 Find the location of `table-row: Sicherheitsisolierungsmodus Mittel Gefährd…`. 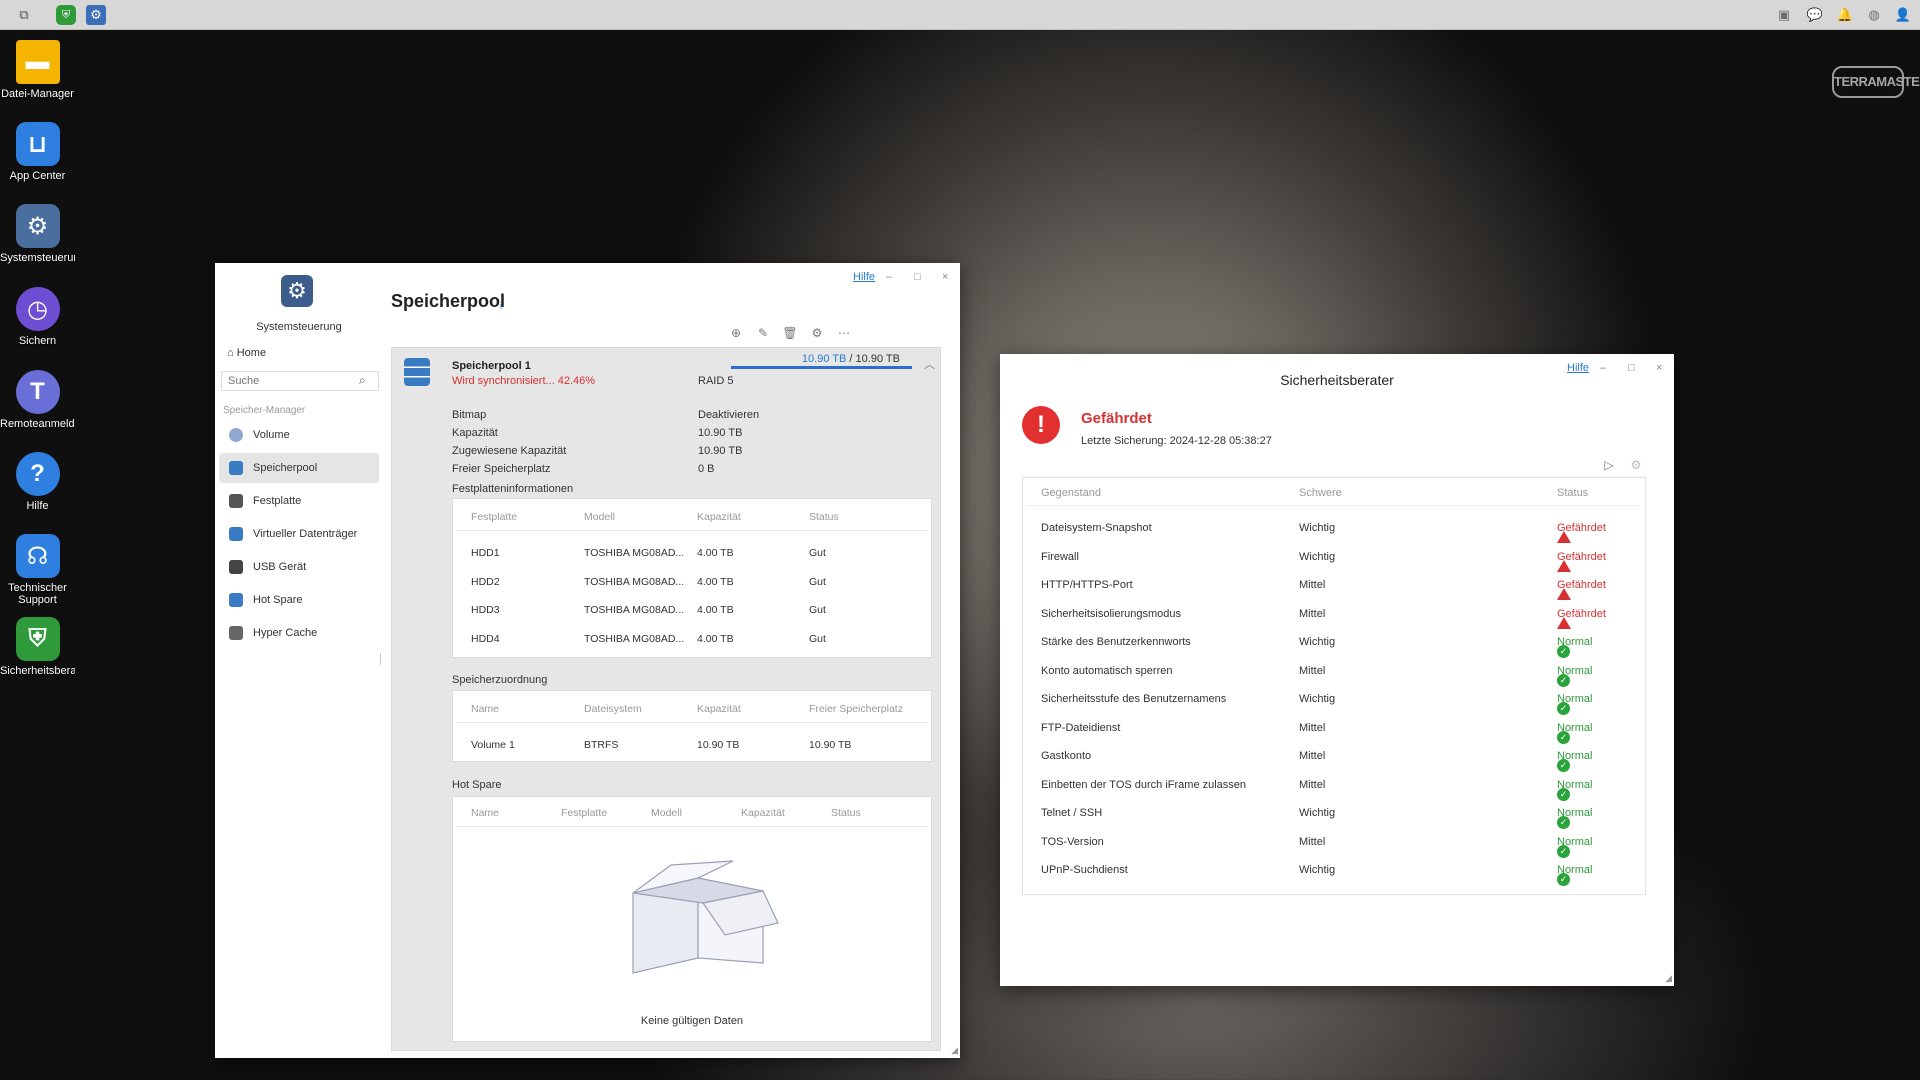

table-row: Sicherheitsisolierungsmodus Mittel Gefährd… is located at coordinates (1334, 614).